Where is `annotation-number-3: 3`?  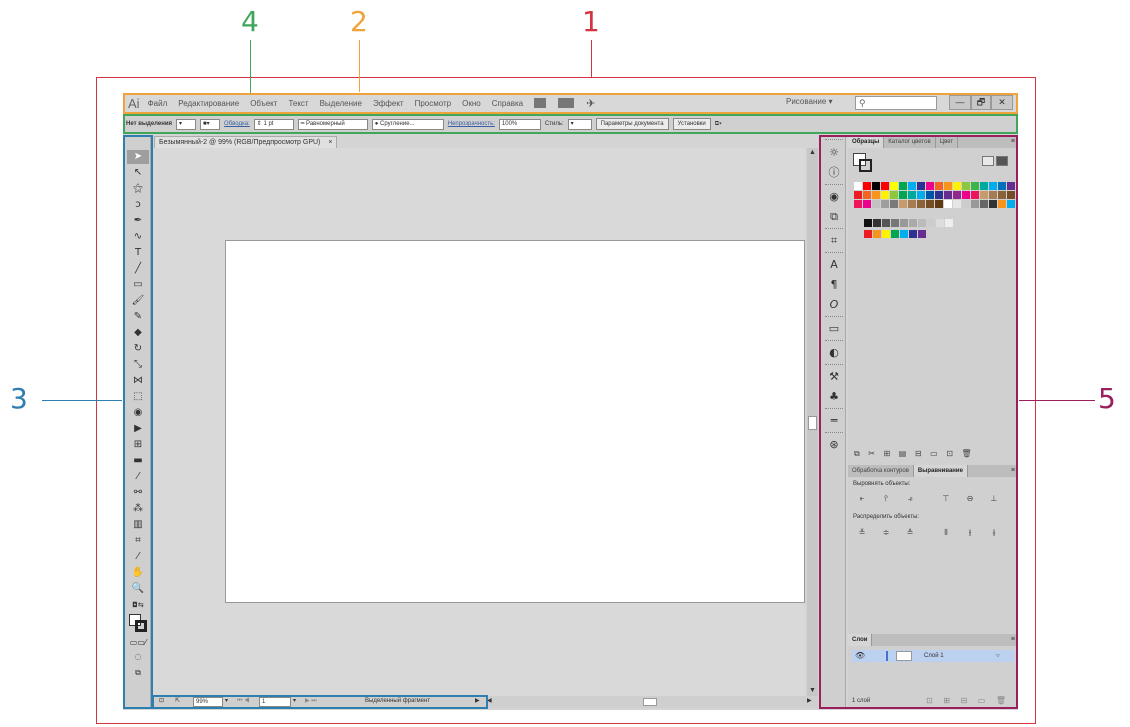
annotation-number-3: 3 is located at coordinates (19, 398).